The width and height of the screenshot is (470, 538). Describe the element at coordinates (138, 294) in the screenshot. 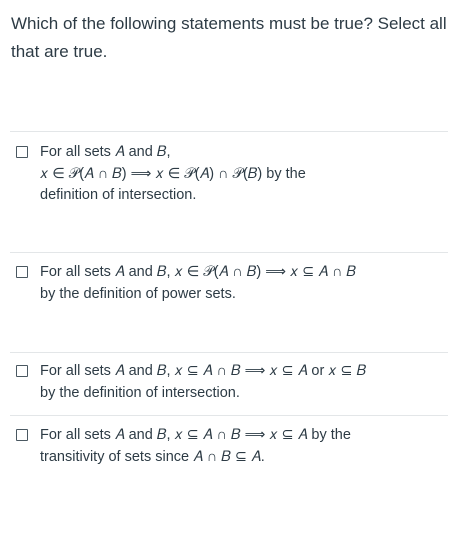

I see `option-2-line-2: by the definition of power sets.` at that location.